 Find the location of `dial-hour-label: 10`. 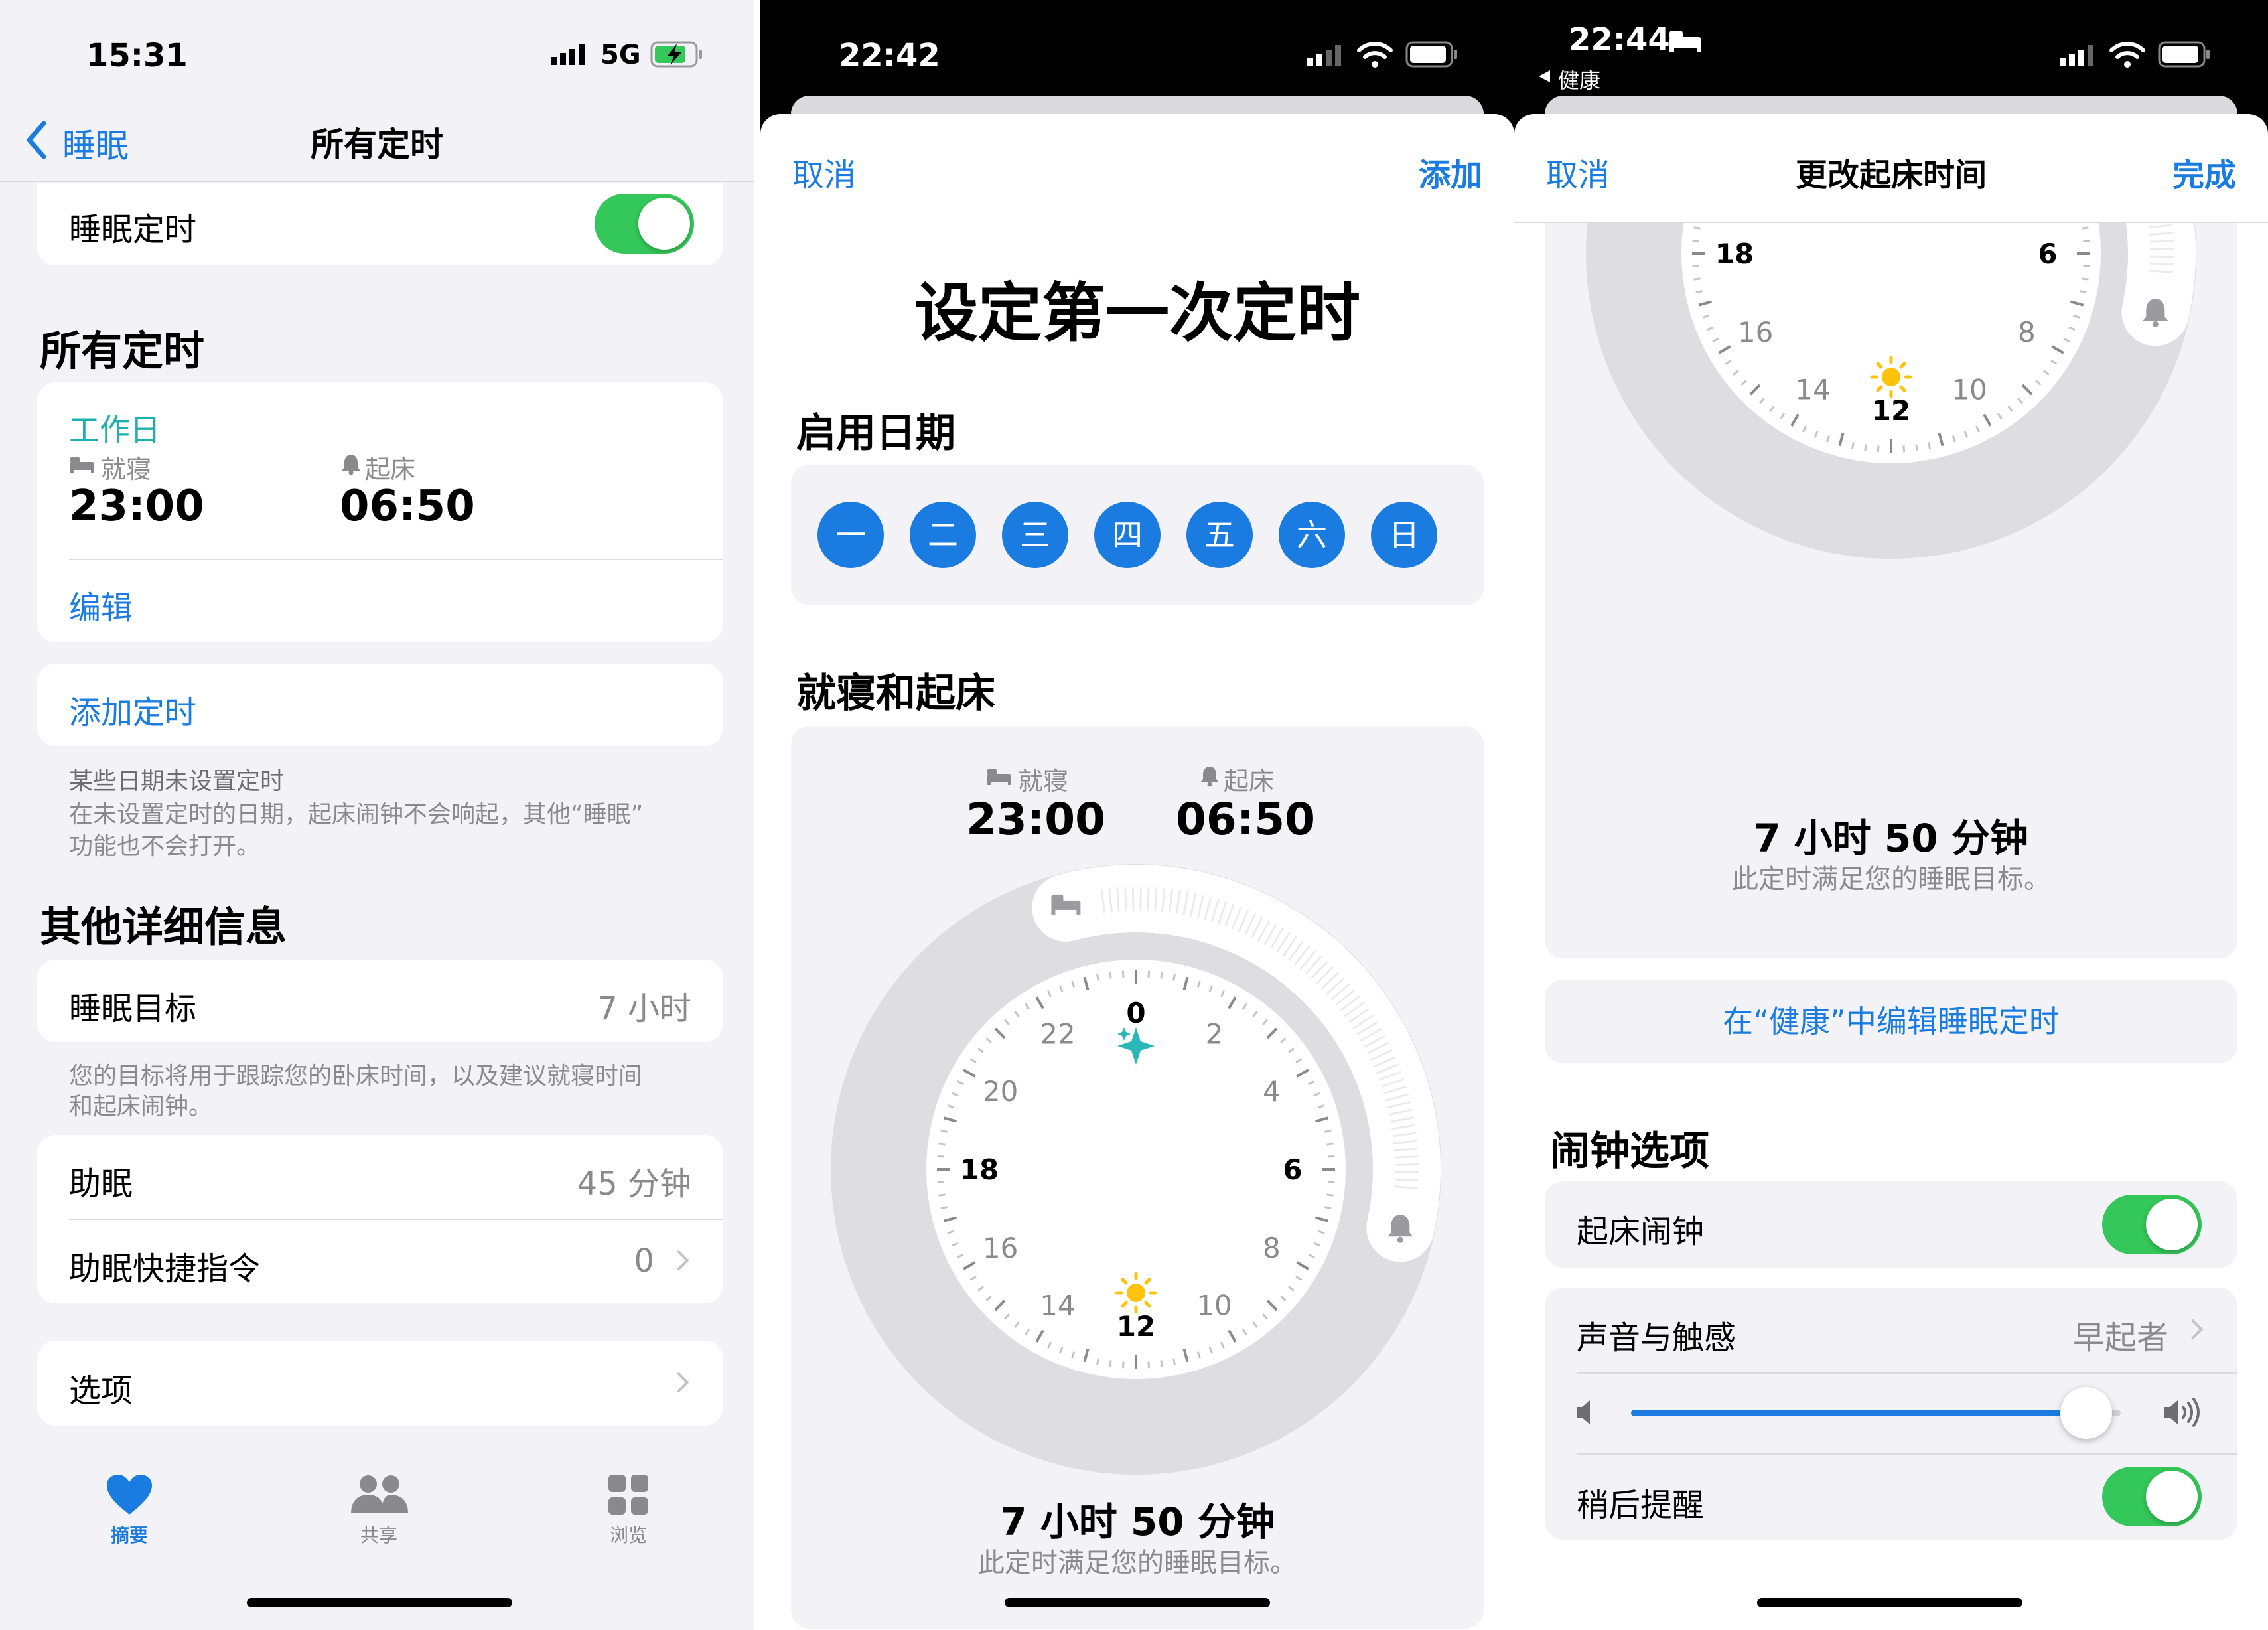

dial-hour-label: 10 is located at coordinates (1969, 389).